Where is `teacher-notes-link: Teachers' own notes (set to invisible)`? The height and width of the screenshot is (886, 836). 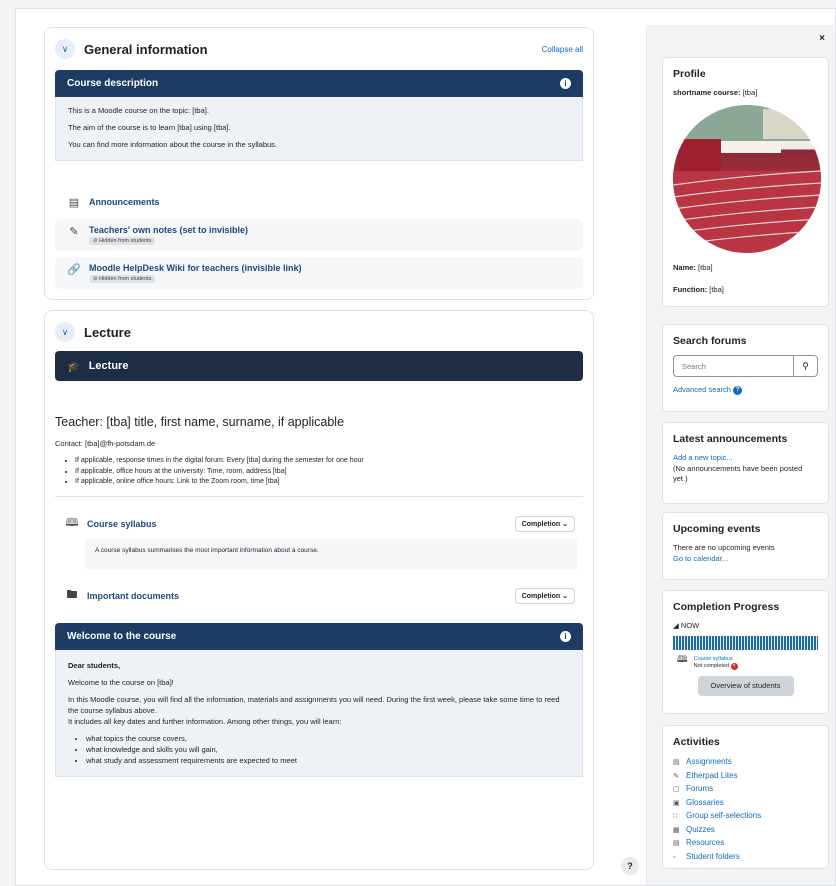 teacher-notes-link: Teachers' own notes (set to invisible) is located at coordinates (168, 230).